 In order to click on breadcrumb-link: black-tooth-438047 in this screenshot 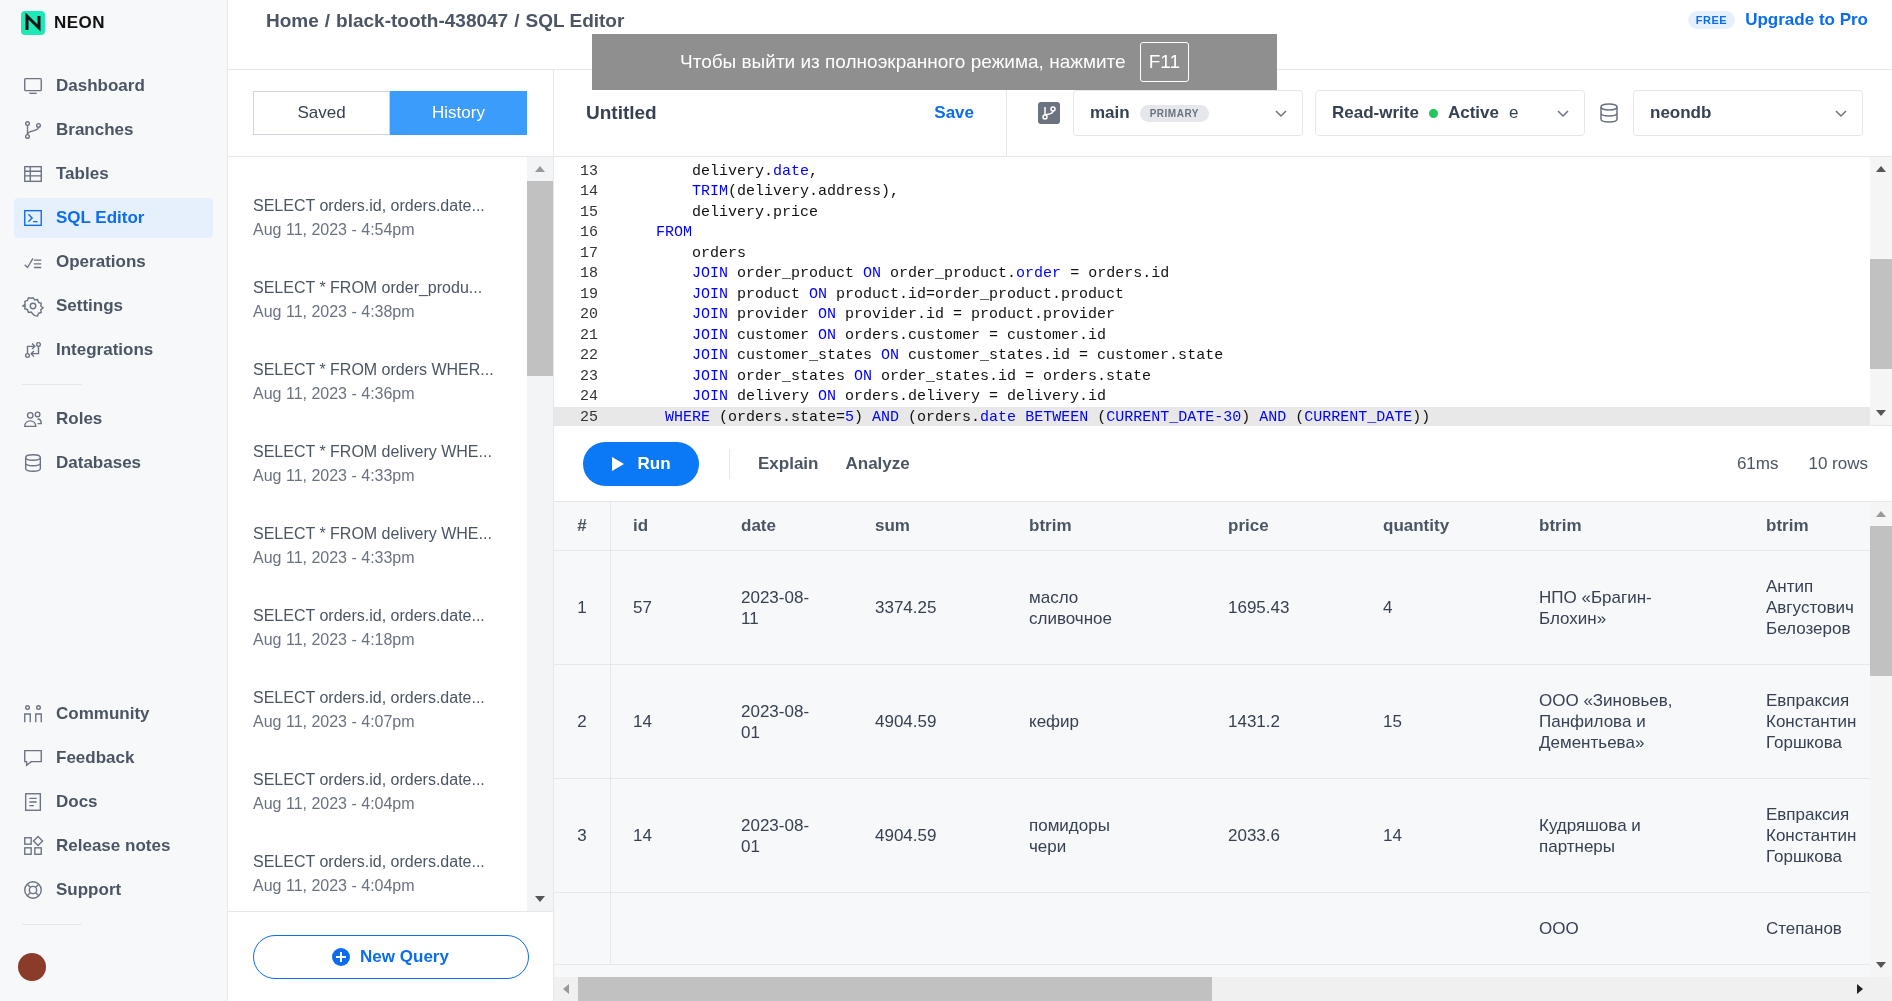, I will do `click(422, 21)`.